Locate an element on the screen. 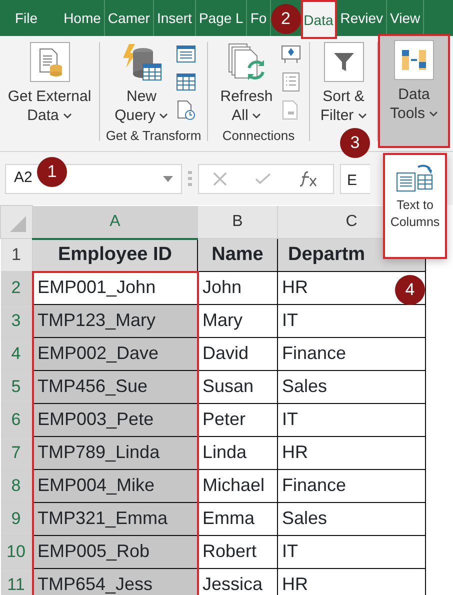  table-cell: EMP003_Pete is located at coordinates (115, 420).